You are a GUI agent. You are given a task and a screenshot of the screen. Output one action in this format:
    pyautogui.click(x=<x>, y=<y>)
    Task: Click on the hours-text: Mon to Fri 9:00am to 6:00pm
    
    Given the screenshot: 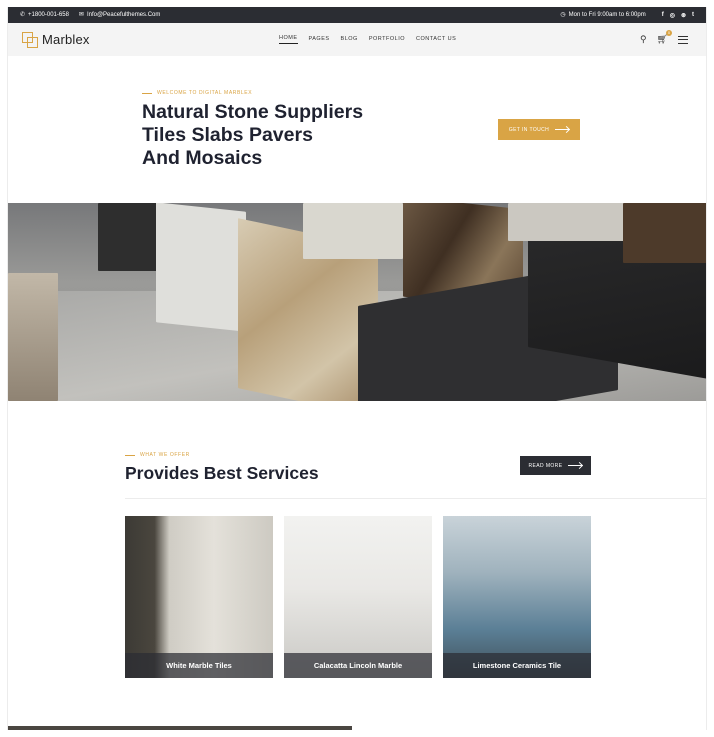 What is the action you would take?
    pyautogui.click(x=607, y=15)
    